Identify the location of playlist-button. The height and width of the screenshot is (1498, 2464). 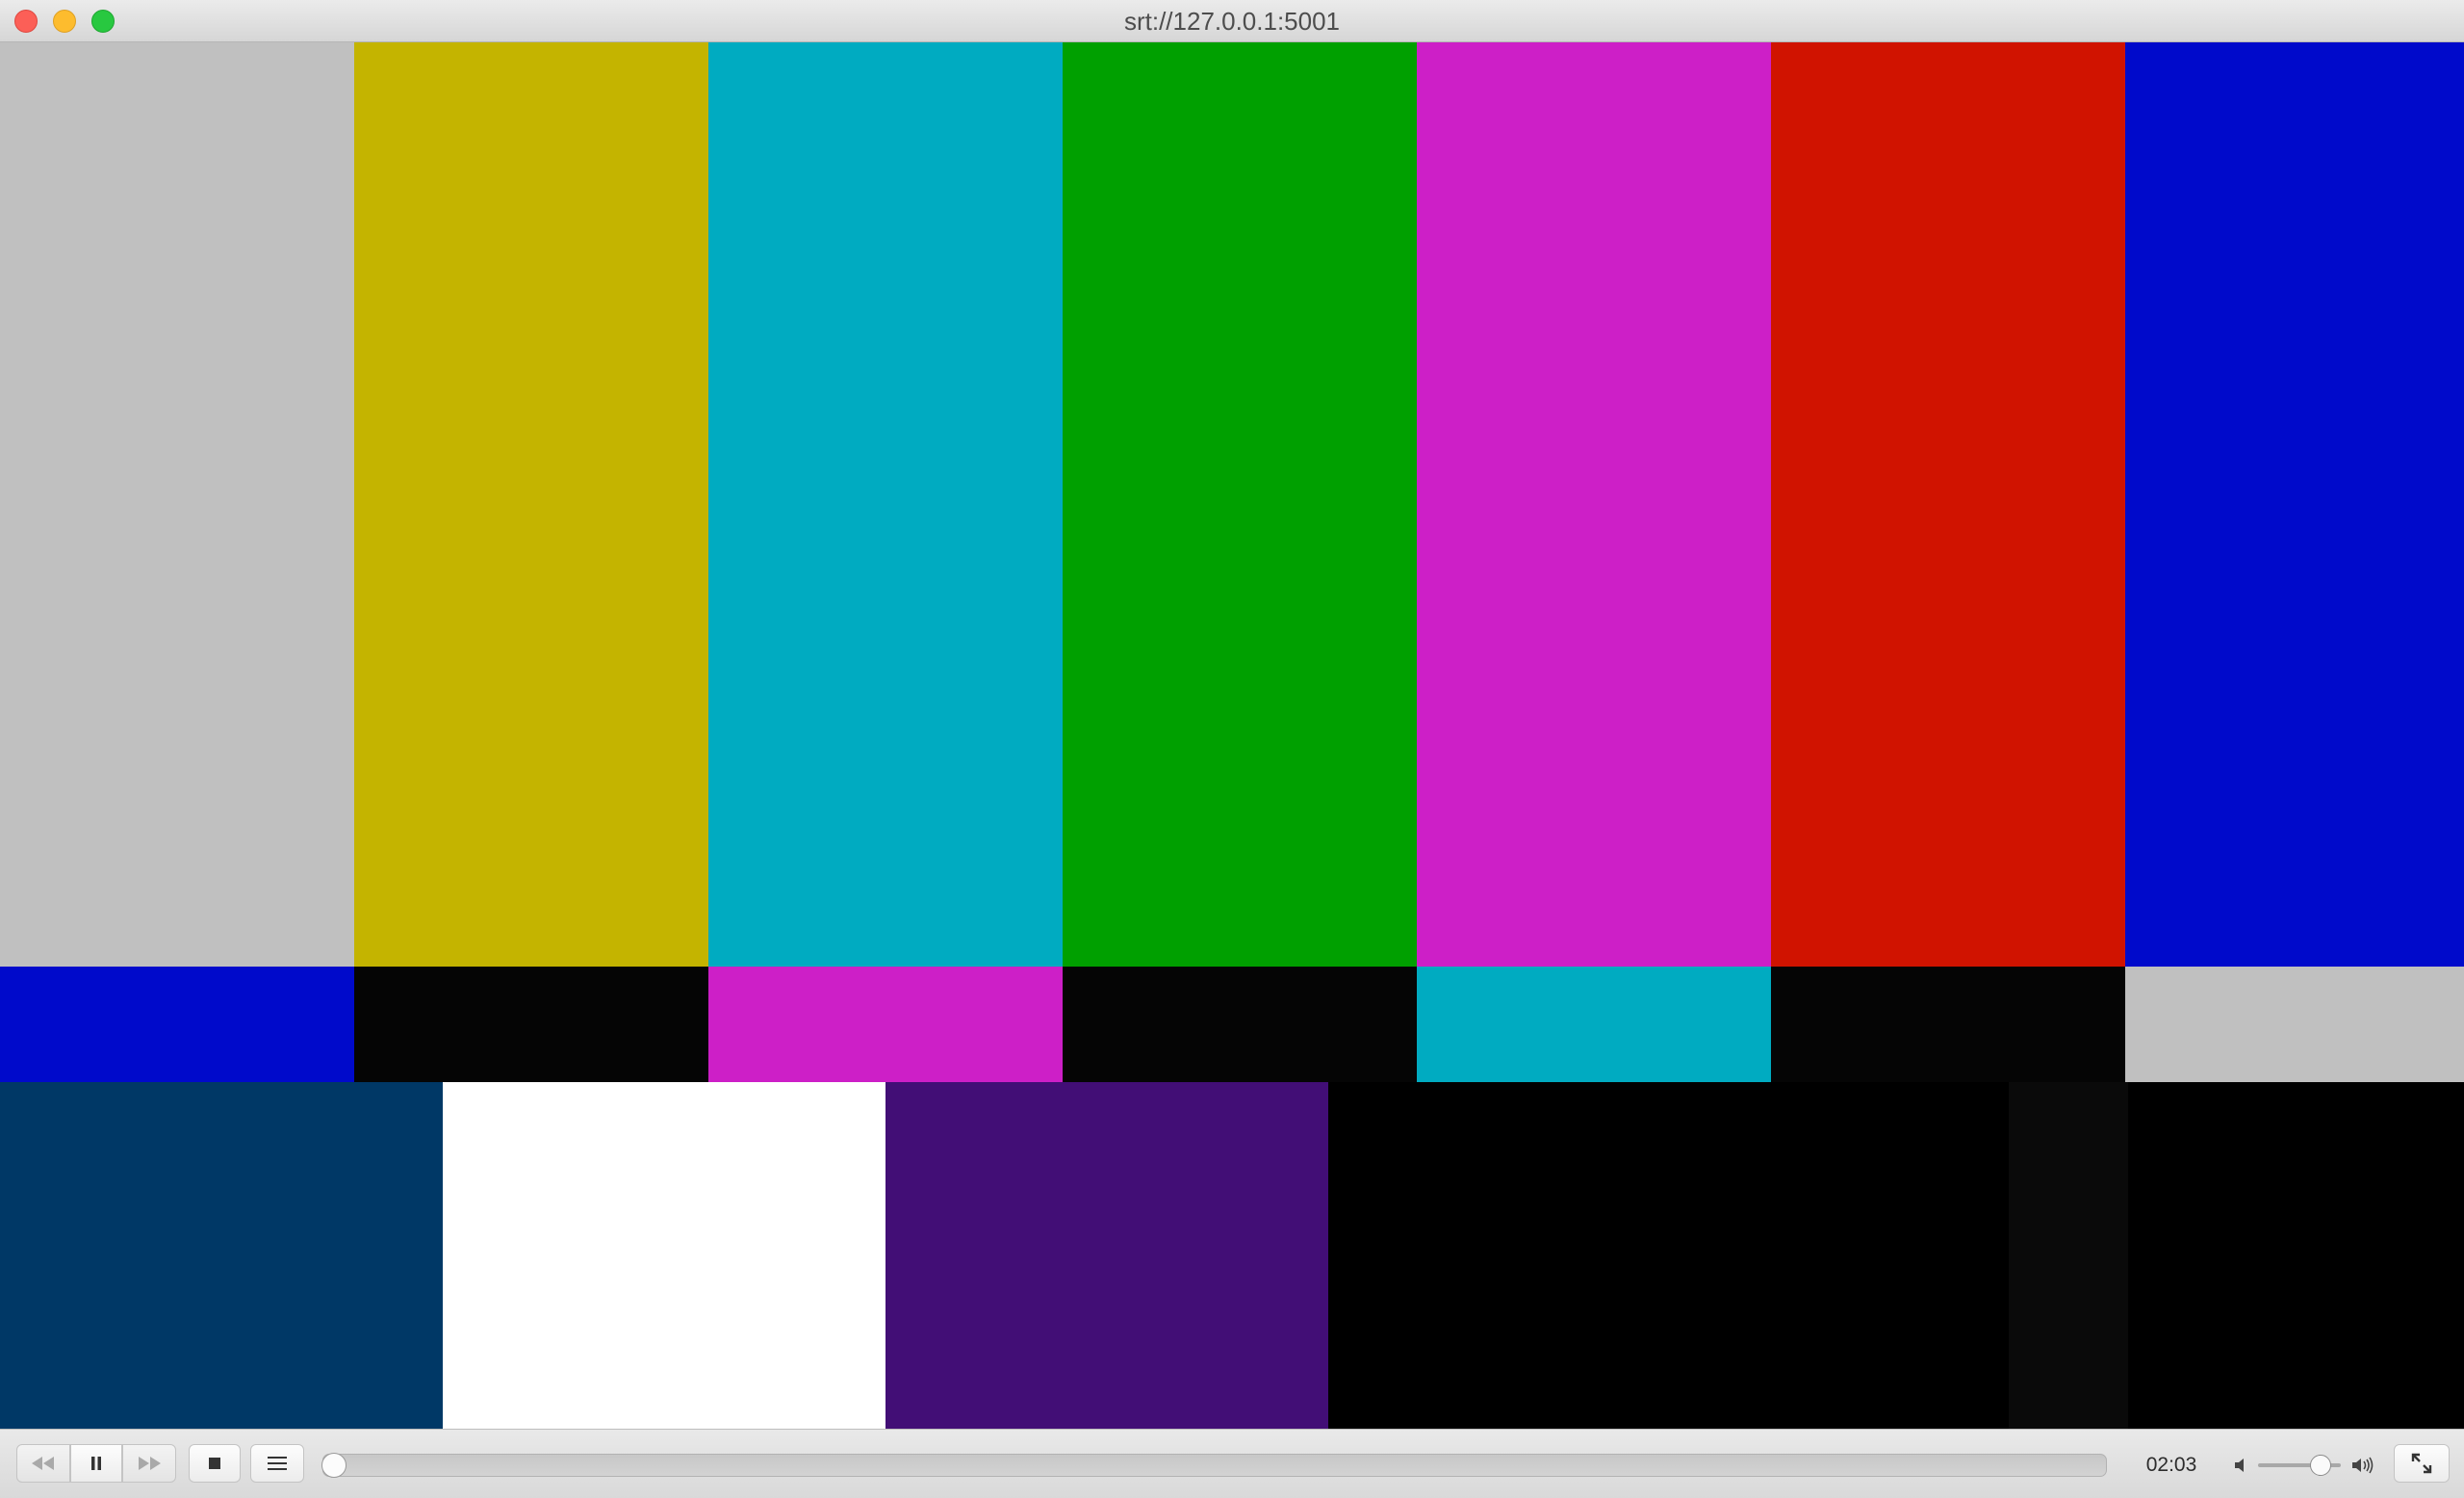
(277, 1463).